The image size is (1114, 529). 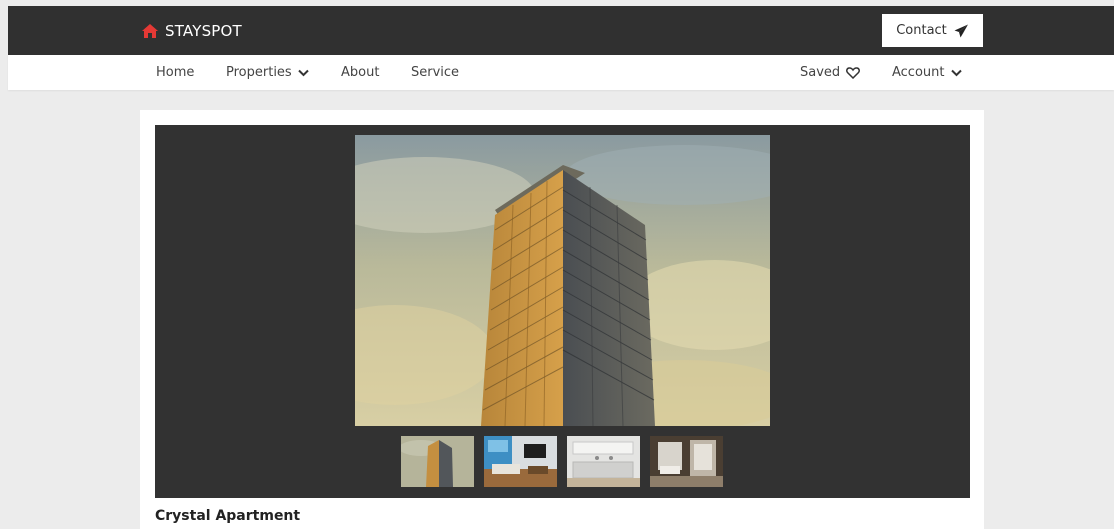 What do you see at coordinates (961, 30) in the screenshot?
I see `paper-plane-icon` at bounding box center [961, 30].